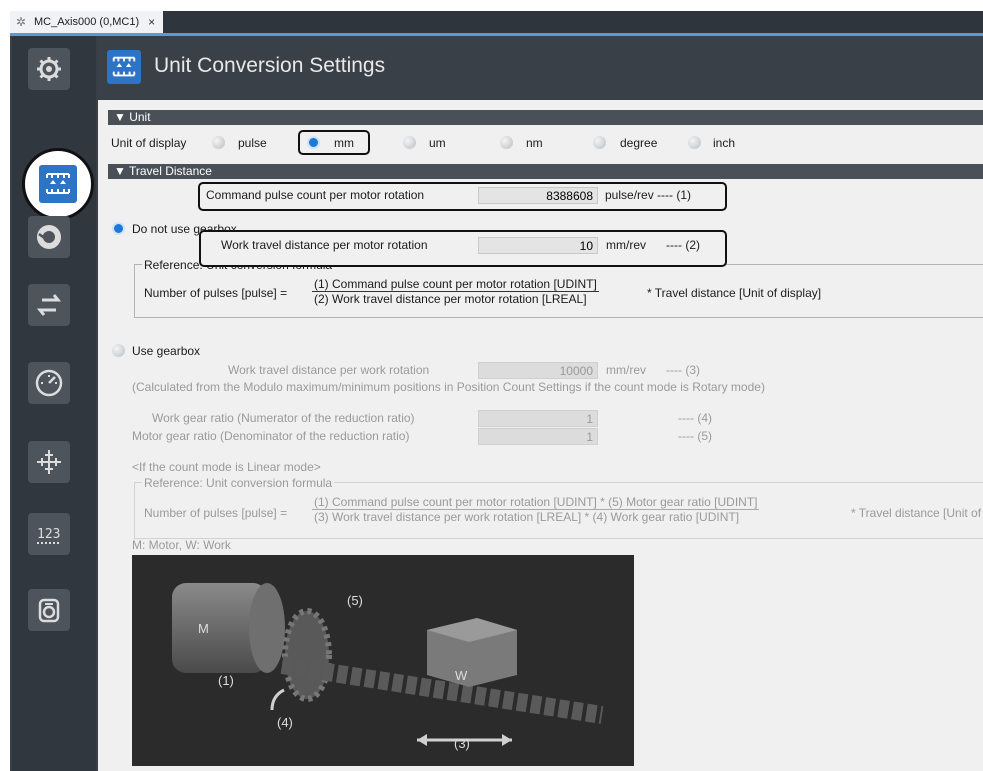  I want to click on position-count-icon, so click(49, 462).